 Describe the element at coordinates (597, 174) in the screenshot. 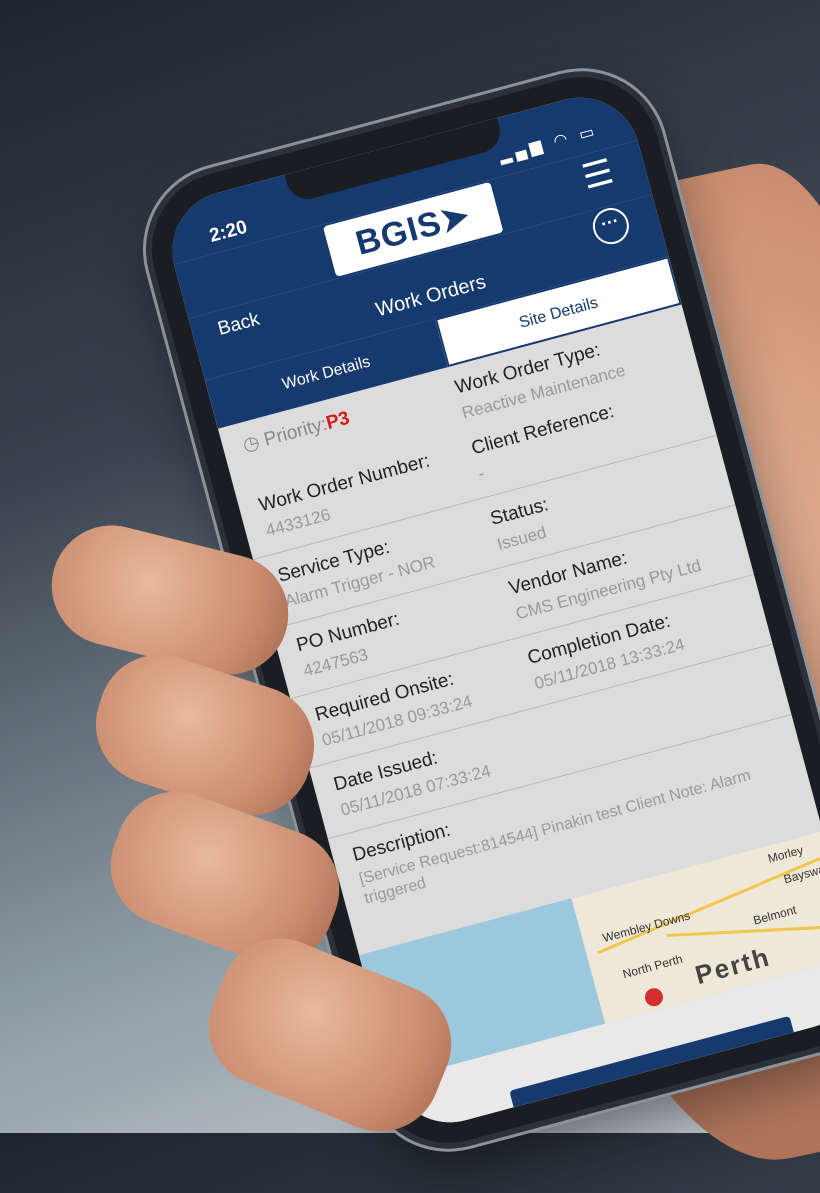

I see `hamburger-menu-icon: ☰` at that location.